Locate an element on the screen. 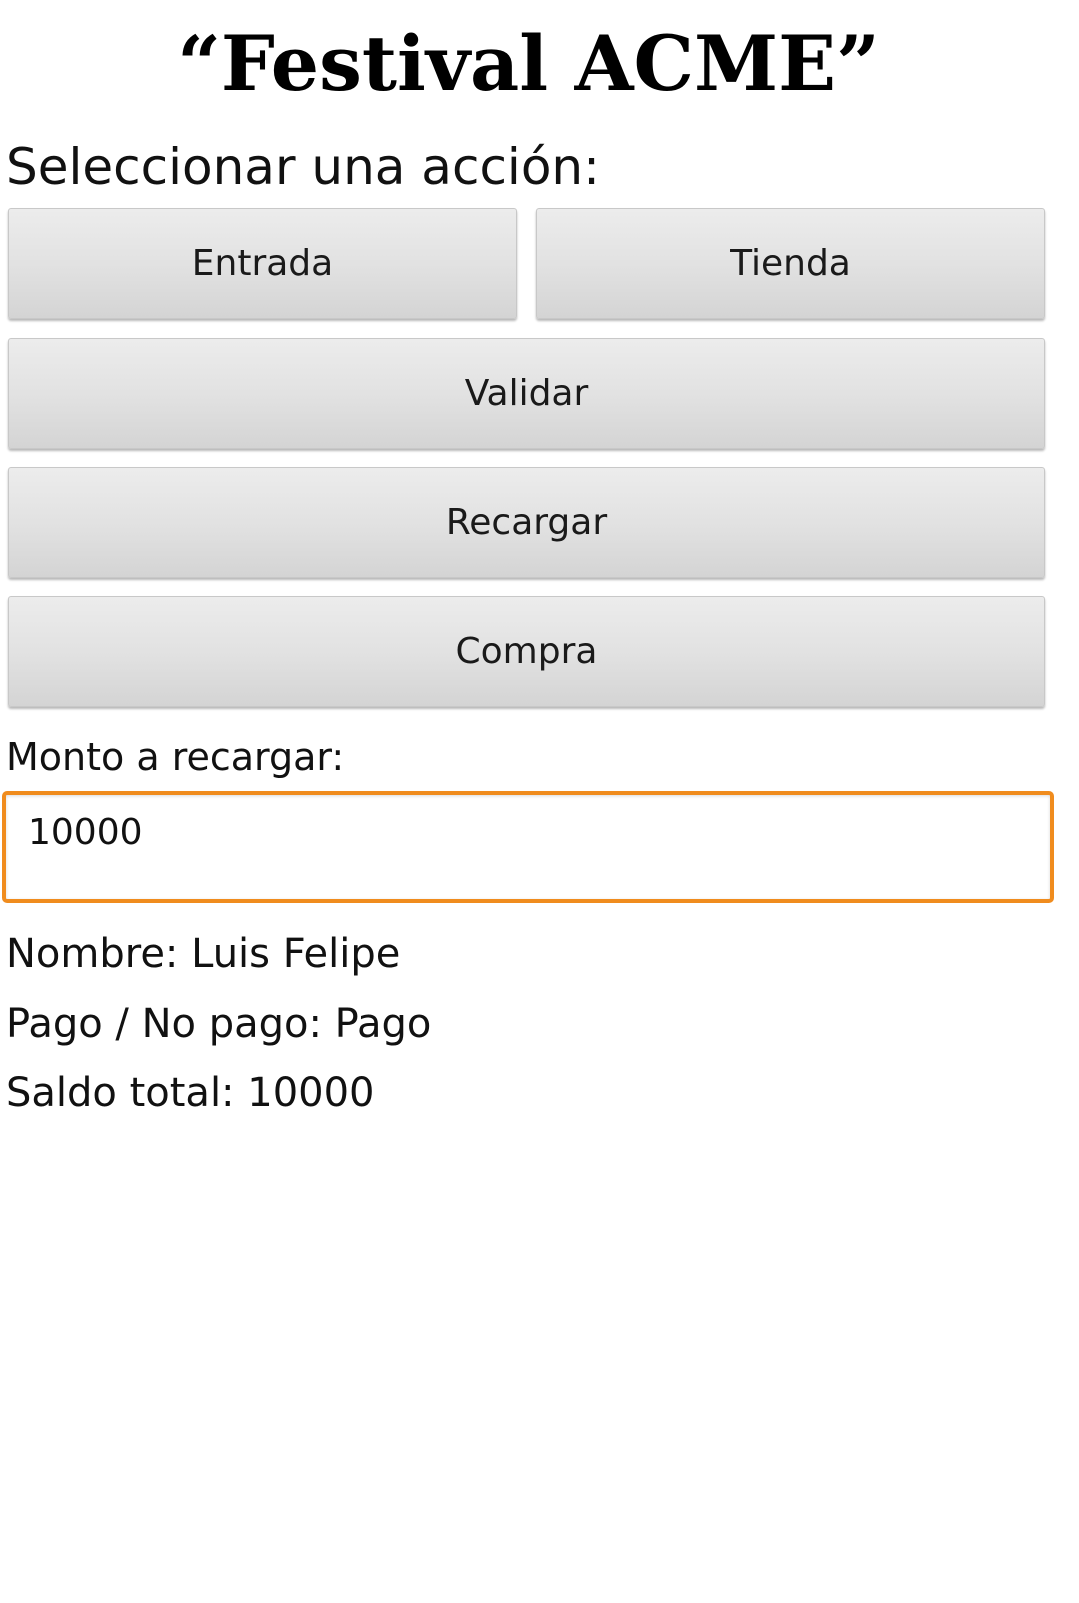  name-text: Nombre: Luis Felipe is located at coordinates (203, 954).